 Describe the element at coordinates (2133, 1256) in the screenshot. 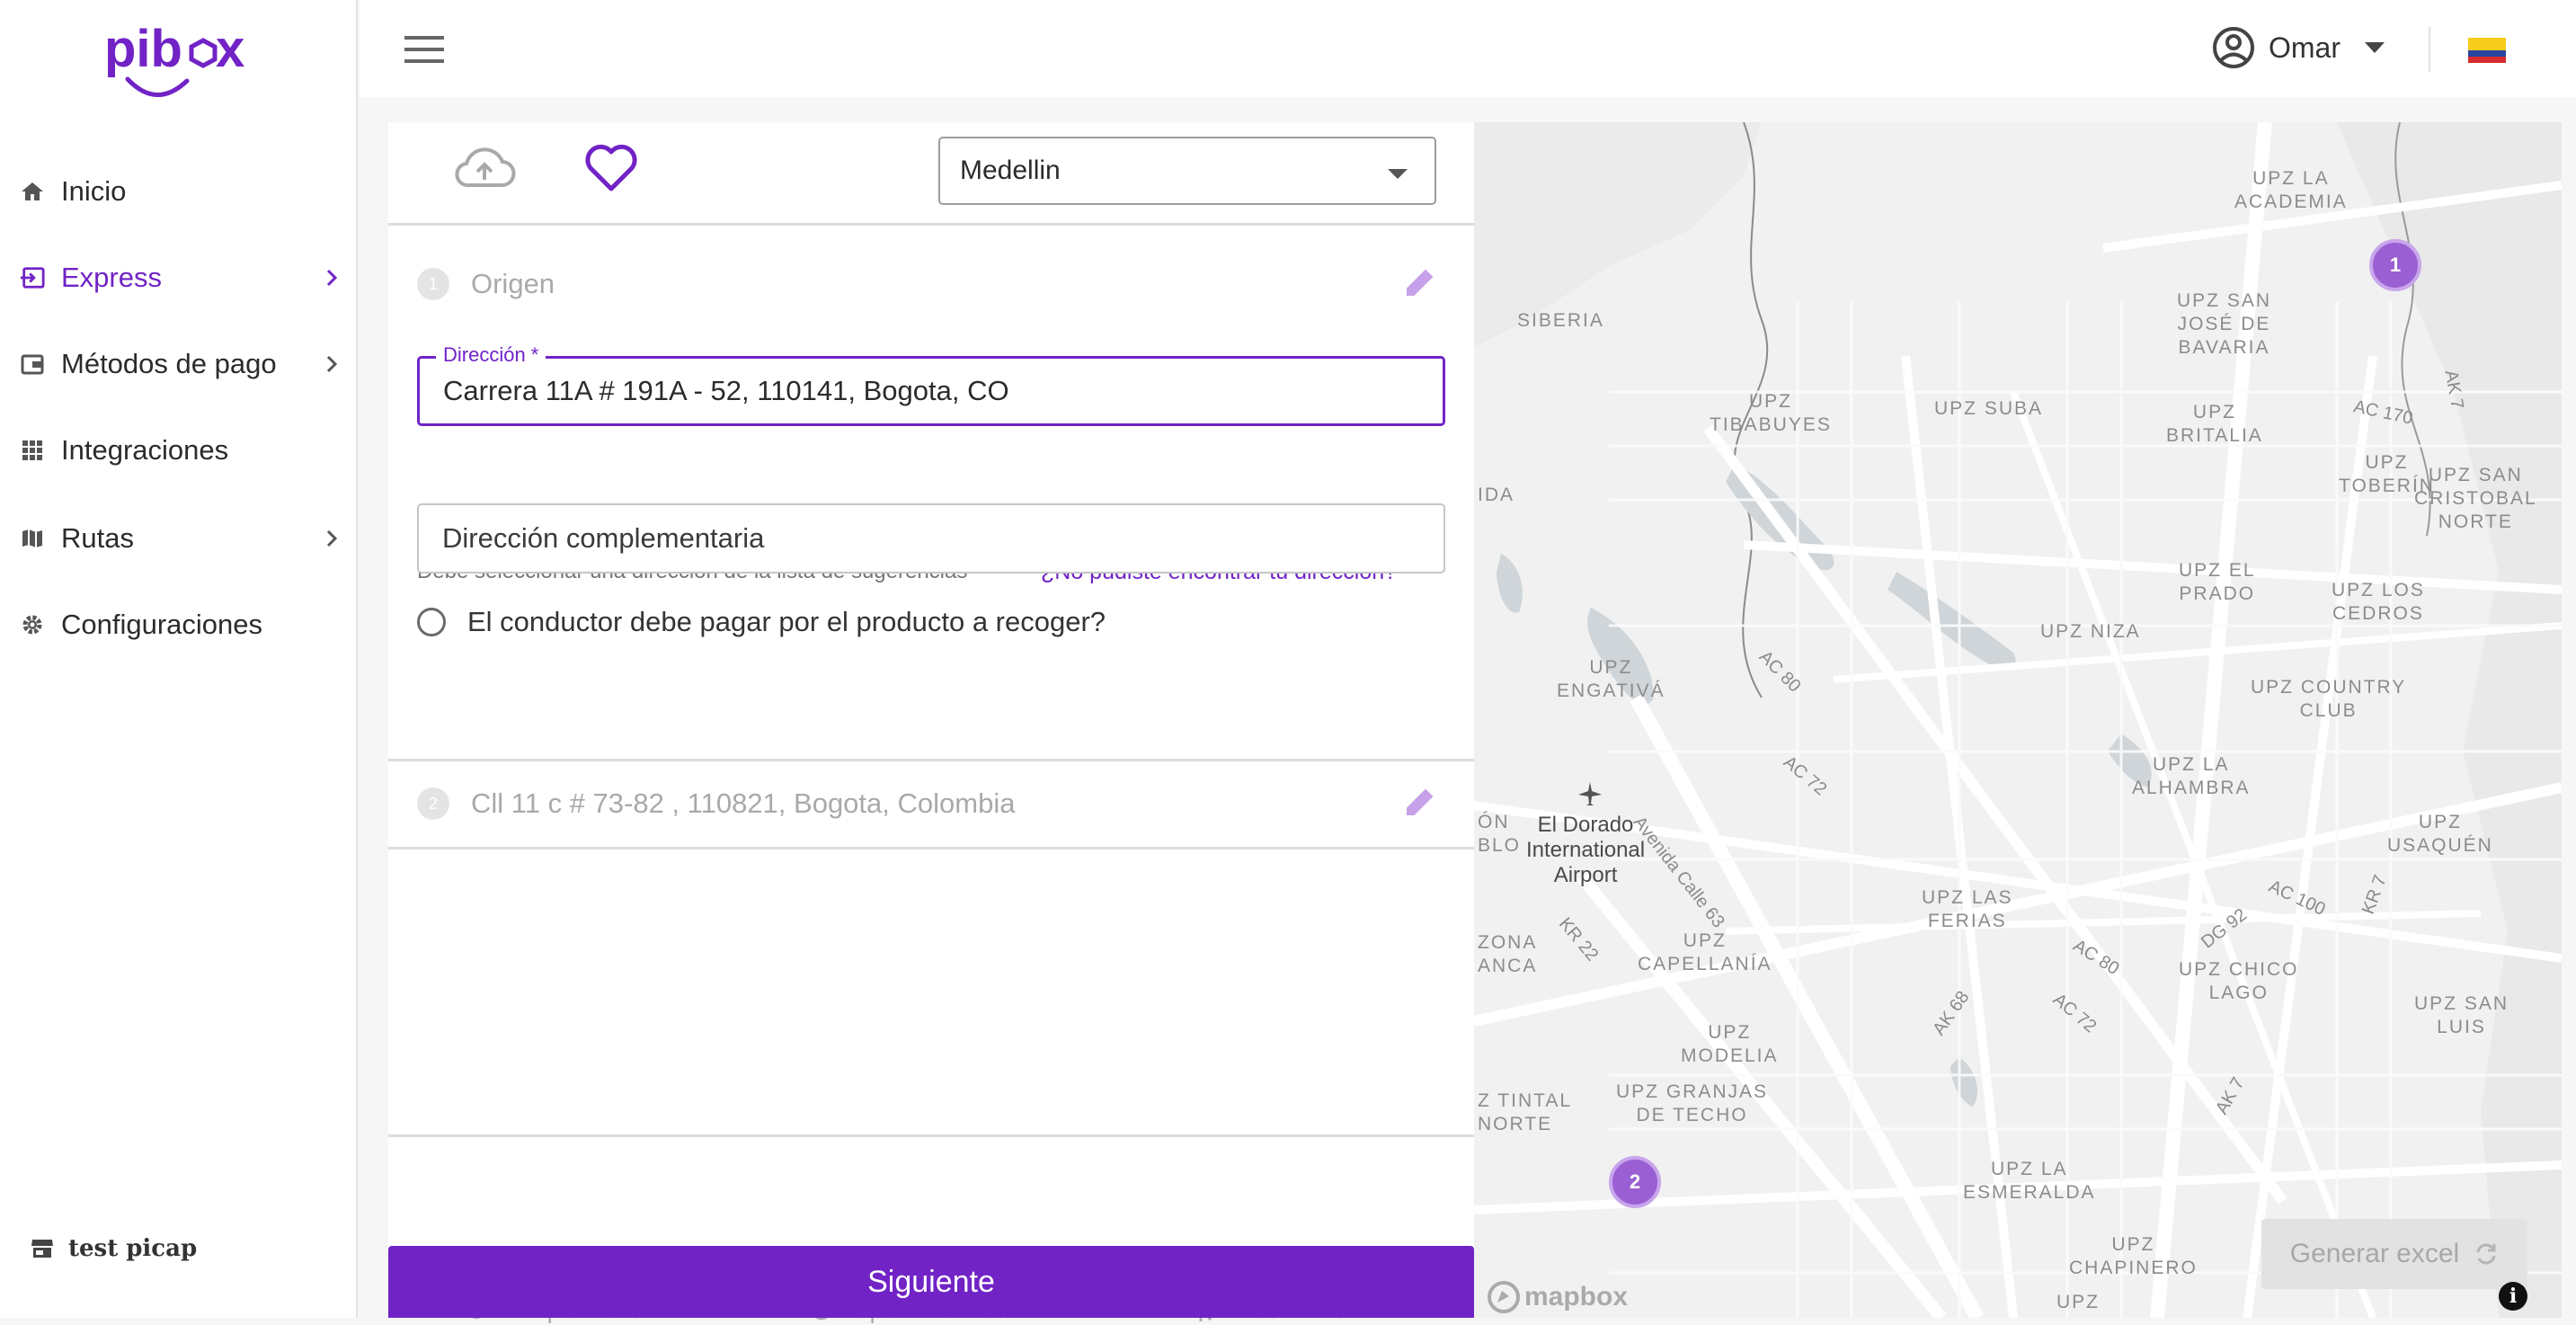

I see `map-label: UPZ CHAPINERO` at that location.